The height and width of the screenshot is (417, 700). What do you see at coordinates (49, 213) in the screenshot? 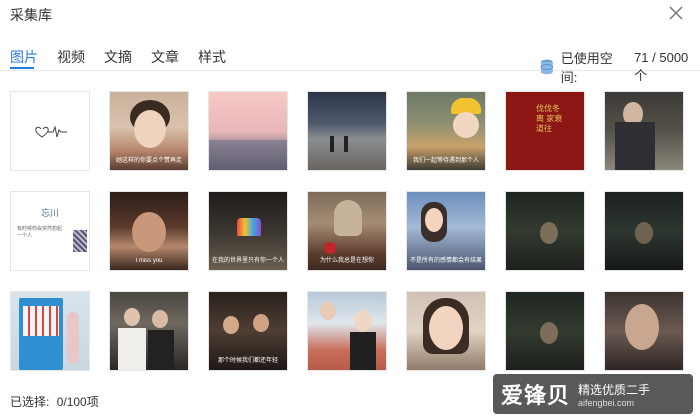
I see `thumbnail-title: 忘川` at bounding box center [49, 213].